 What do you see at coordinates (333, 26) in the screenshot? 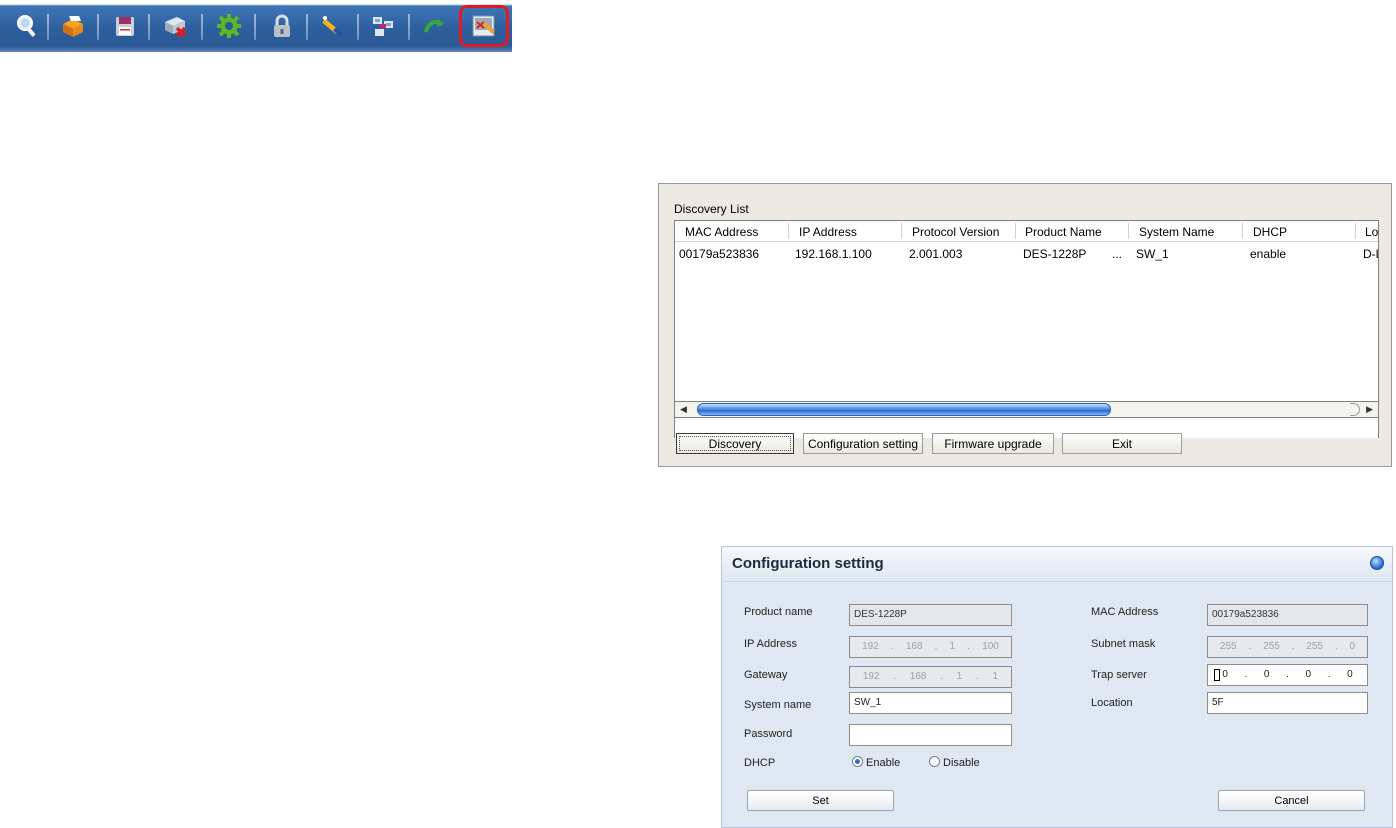
I see `wand-icon` at bounding box center [333, 26].